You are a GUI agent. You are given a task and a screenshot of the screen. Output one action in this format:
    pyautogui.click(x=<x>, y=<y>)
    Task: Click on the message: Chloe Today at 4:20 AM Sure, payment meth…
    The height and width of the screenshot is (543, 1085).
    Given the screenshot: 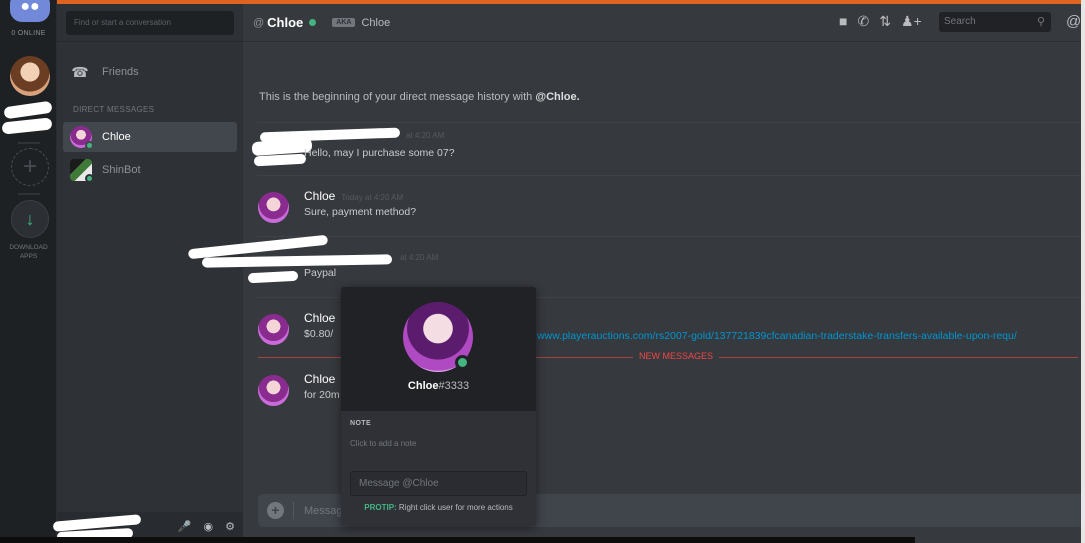 What is the action you would take?
    pyautogui.click(x=668, y=209)
    